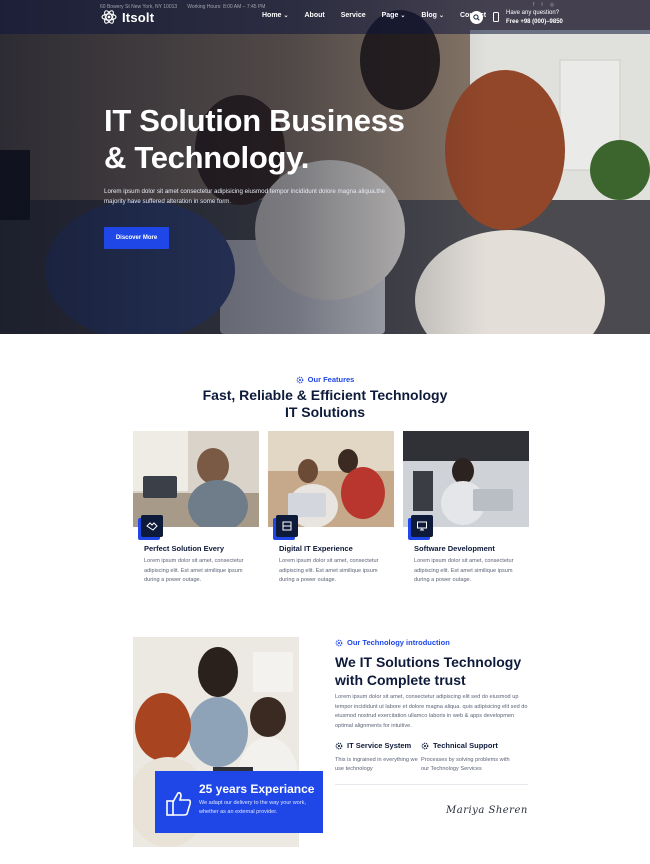  I want to click on features-title-line2: IT Solutions, so click(325, 412).